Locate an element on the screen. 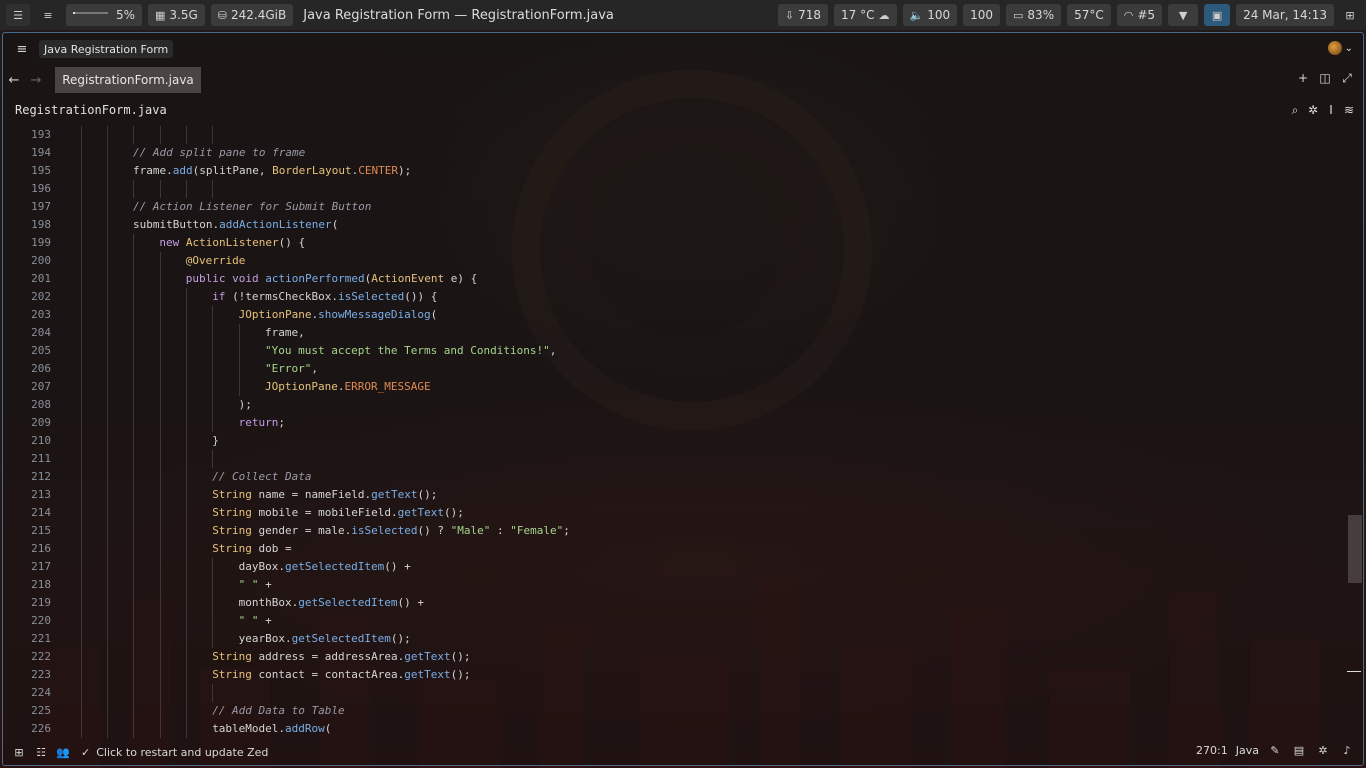 This screenshot has height=768, width=1366. disk-widget: ⛁ 242.4GiB is located at coordinates (252, 15).